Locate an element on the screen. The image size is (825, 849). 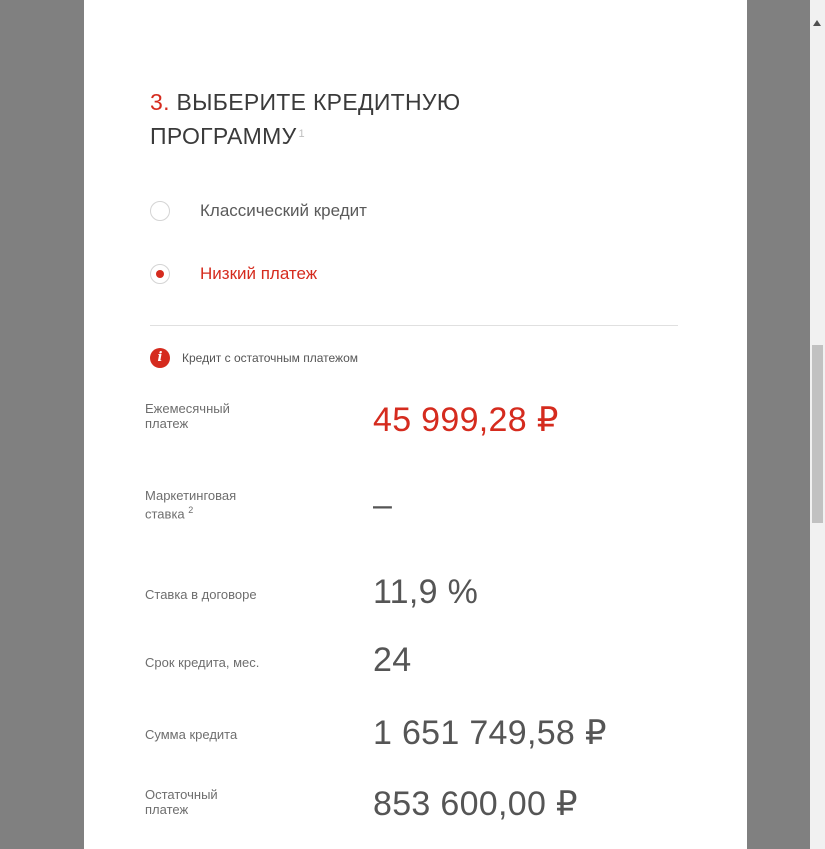
program-option-label: Низкий платеж is located at coordinates (258, 274).